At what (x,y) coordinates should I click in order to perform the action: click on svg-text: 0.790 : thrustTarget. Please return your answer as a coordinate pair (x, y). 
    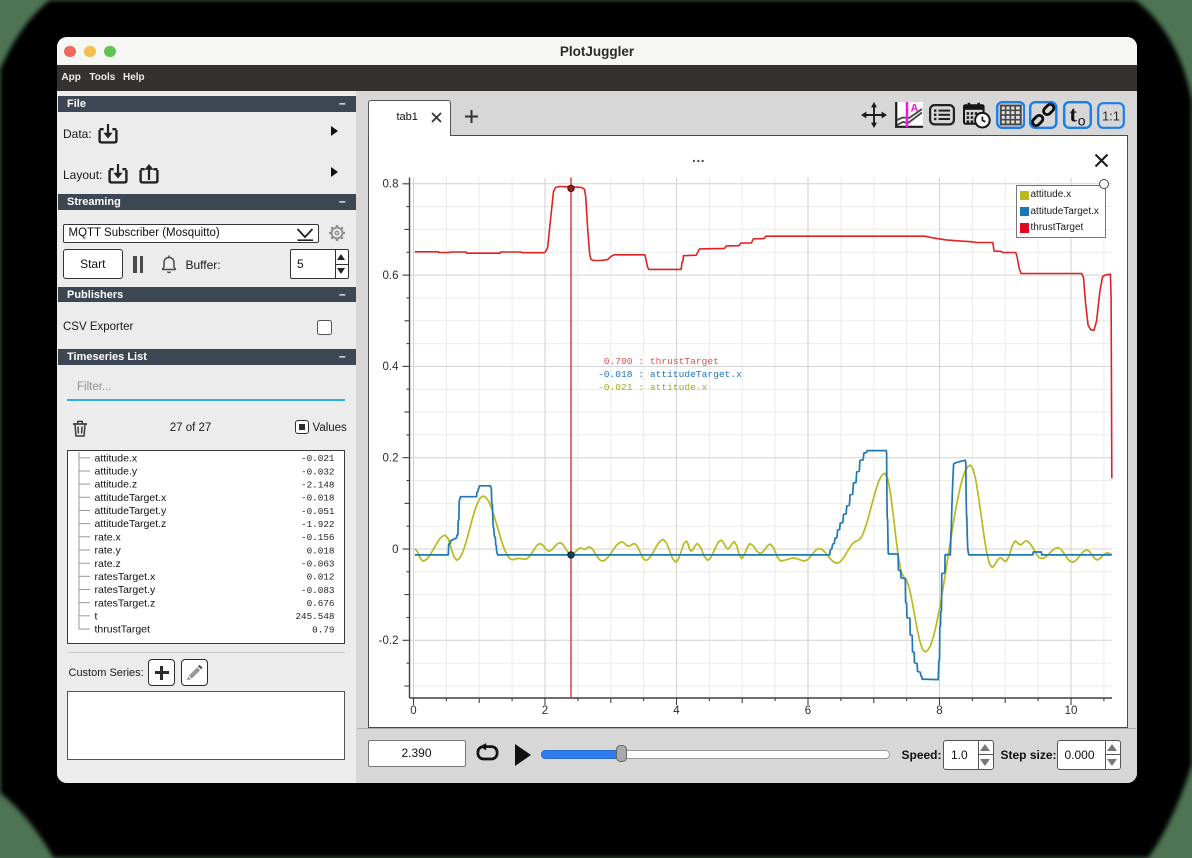
    Looking at the image, I should click on (658, 361).